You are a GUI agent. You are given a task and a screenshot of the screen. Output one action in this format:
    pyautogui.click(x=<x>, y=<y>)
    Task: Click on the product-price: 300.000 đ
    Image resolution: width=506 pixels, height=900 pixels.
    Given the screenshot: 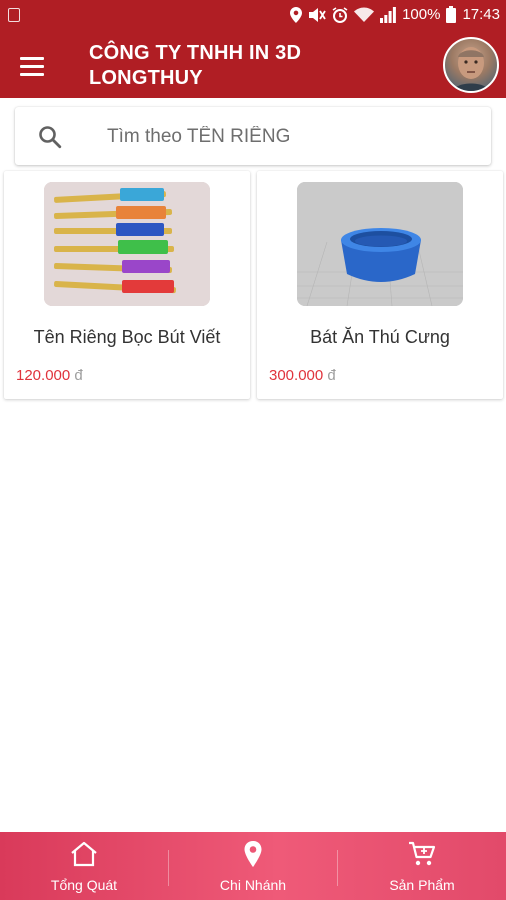 What is the action you would take?
    pyautogui.click(x=302, y=375)
    